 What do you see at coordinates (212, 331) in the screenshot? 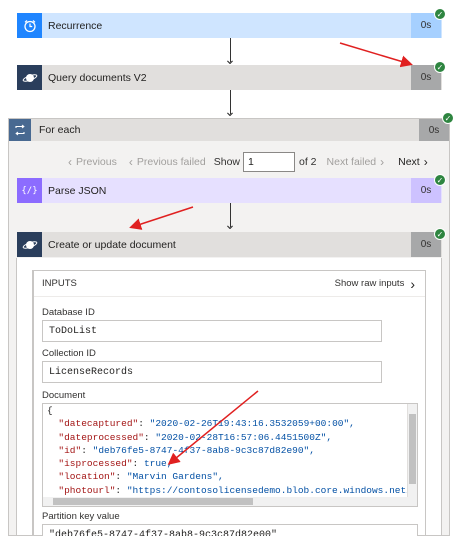
I see `database-id-field: ToDoList` at bounding box center [212, 331].